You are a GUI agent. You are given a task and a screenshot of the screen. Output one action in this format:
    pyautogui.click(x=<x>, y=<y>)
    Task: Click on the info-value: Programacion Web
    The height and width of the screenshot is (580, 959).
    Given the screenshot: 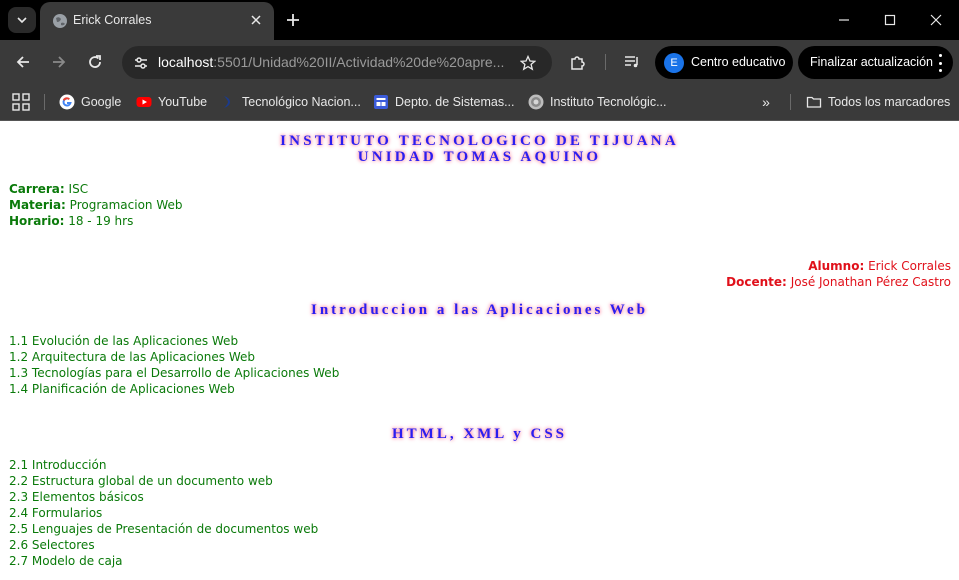 What is the action you would take?
    pyautogui.click(x=126, y=205)
    